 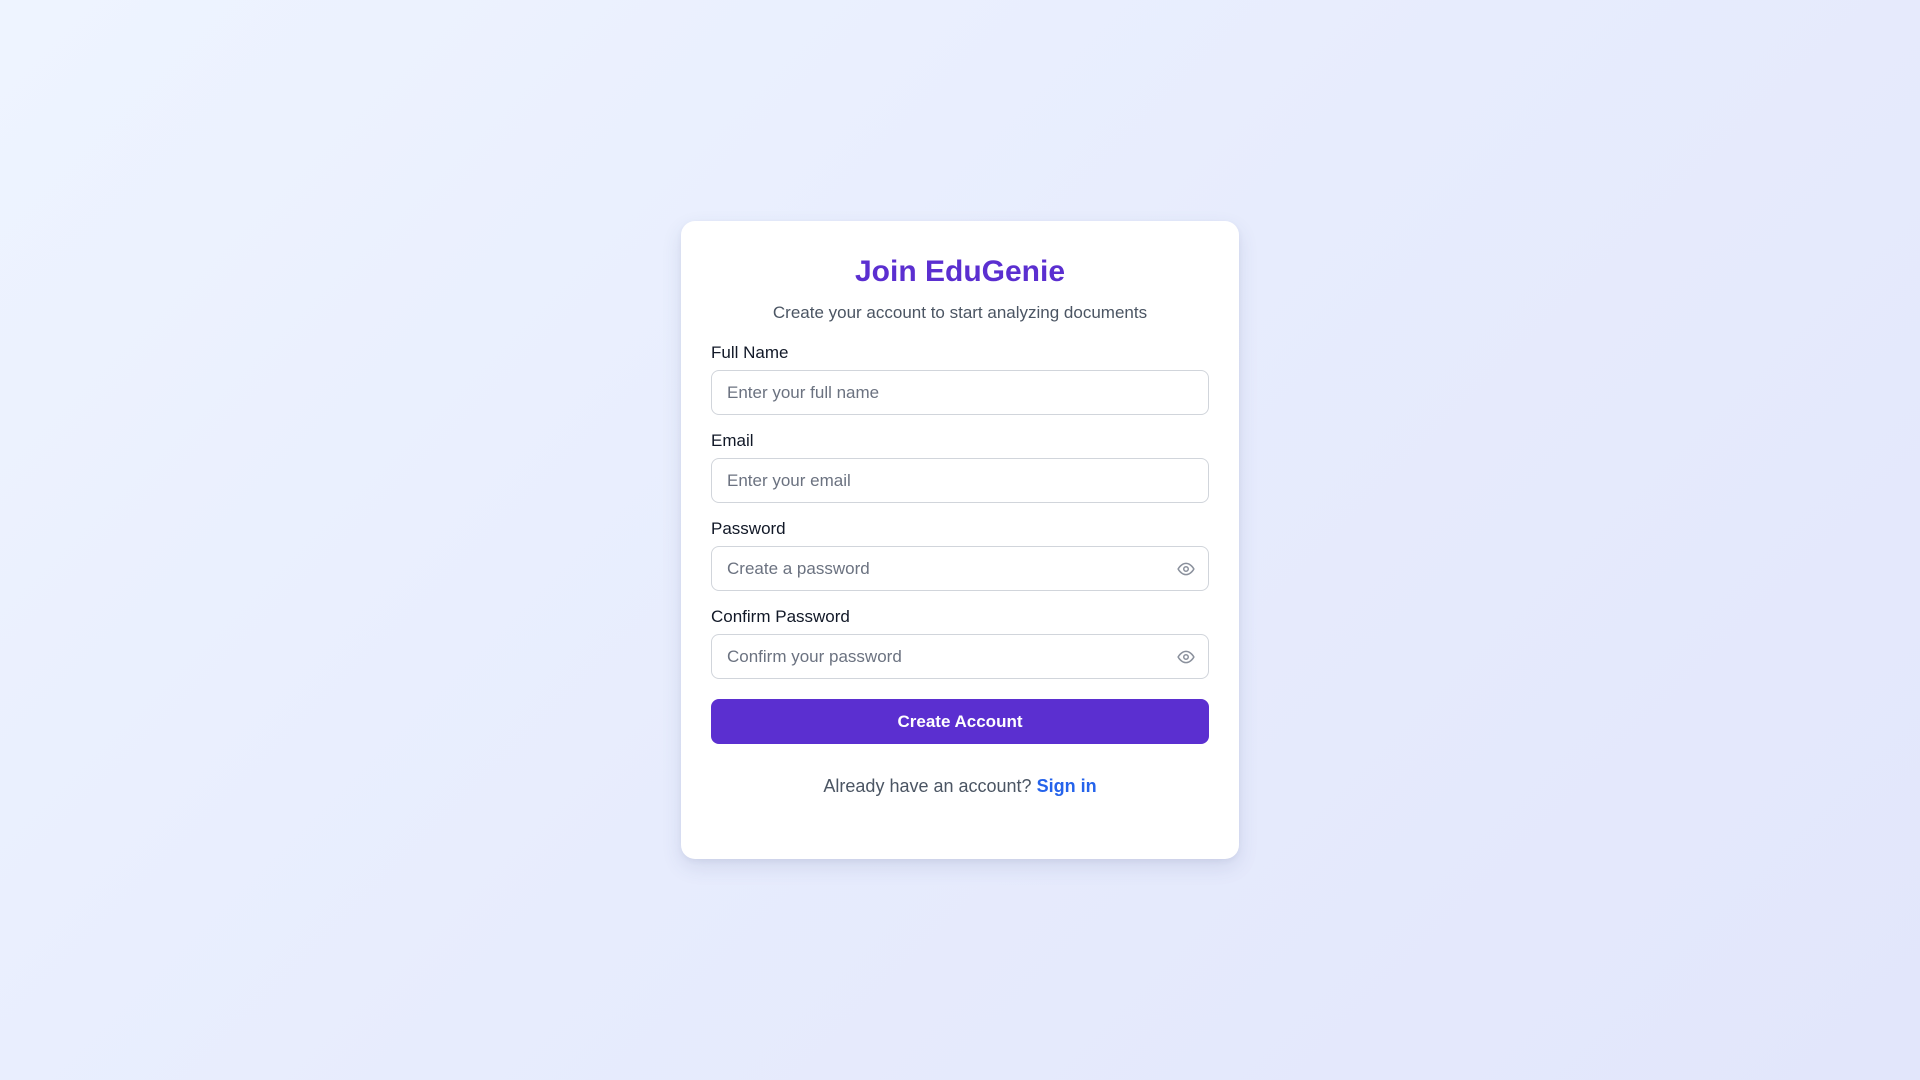 I want to click on email-input-wrapper, so click(x=960, y=480).